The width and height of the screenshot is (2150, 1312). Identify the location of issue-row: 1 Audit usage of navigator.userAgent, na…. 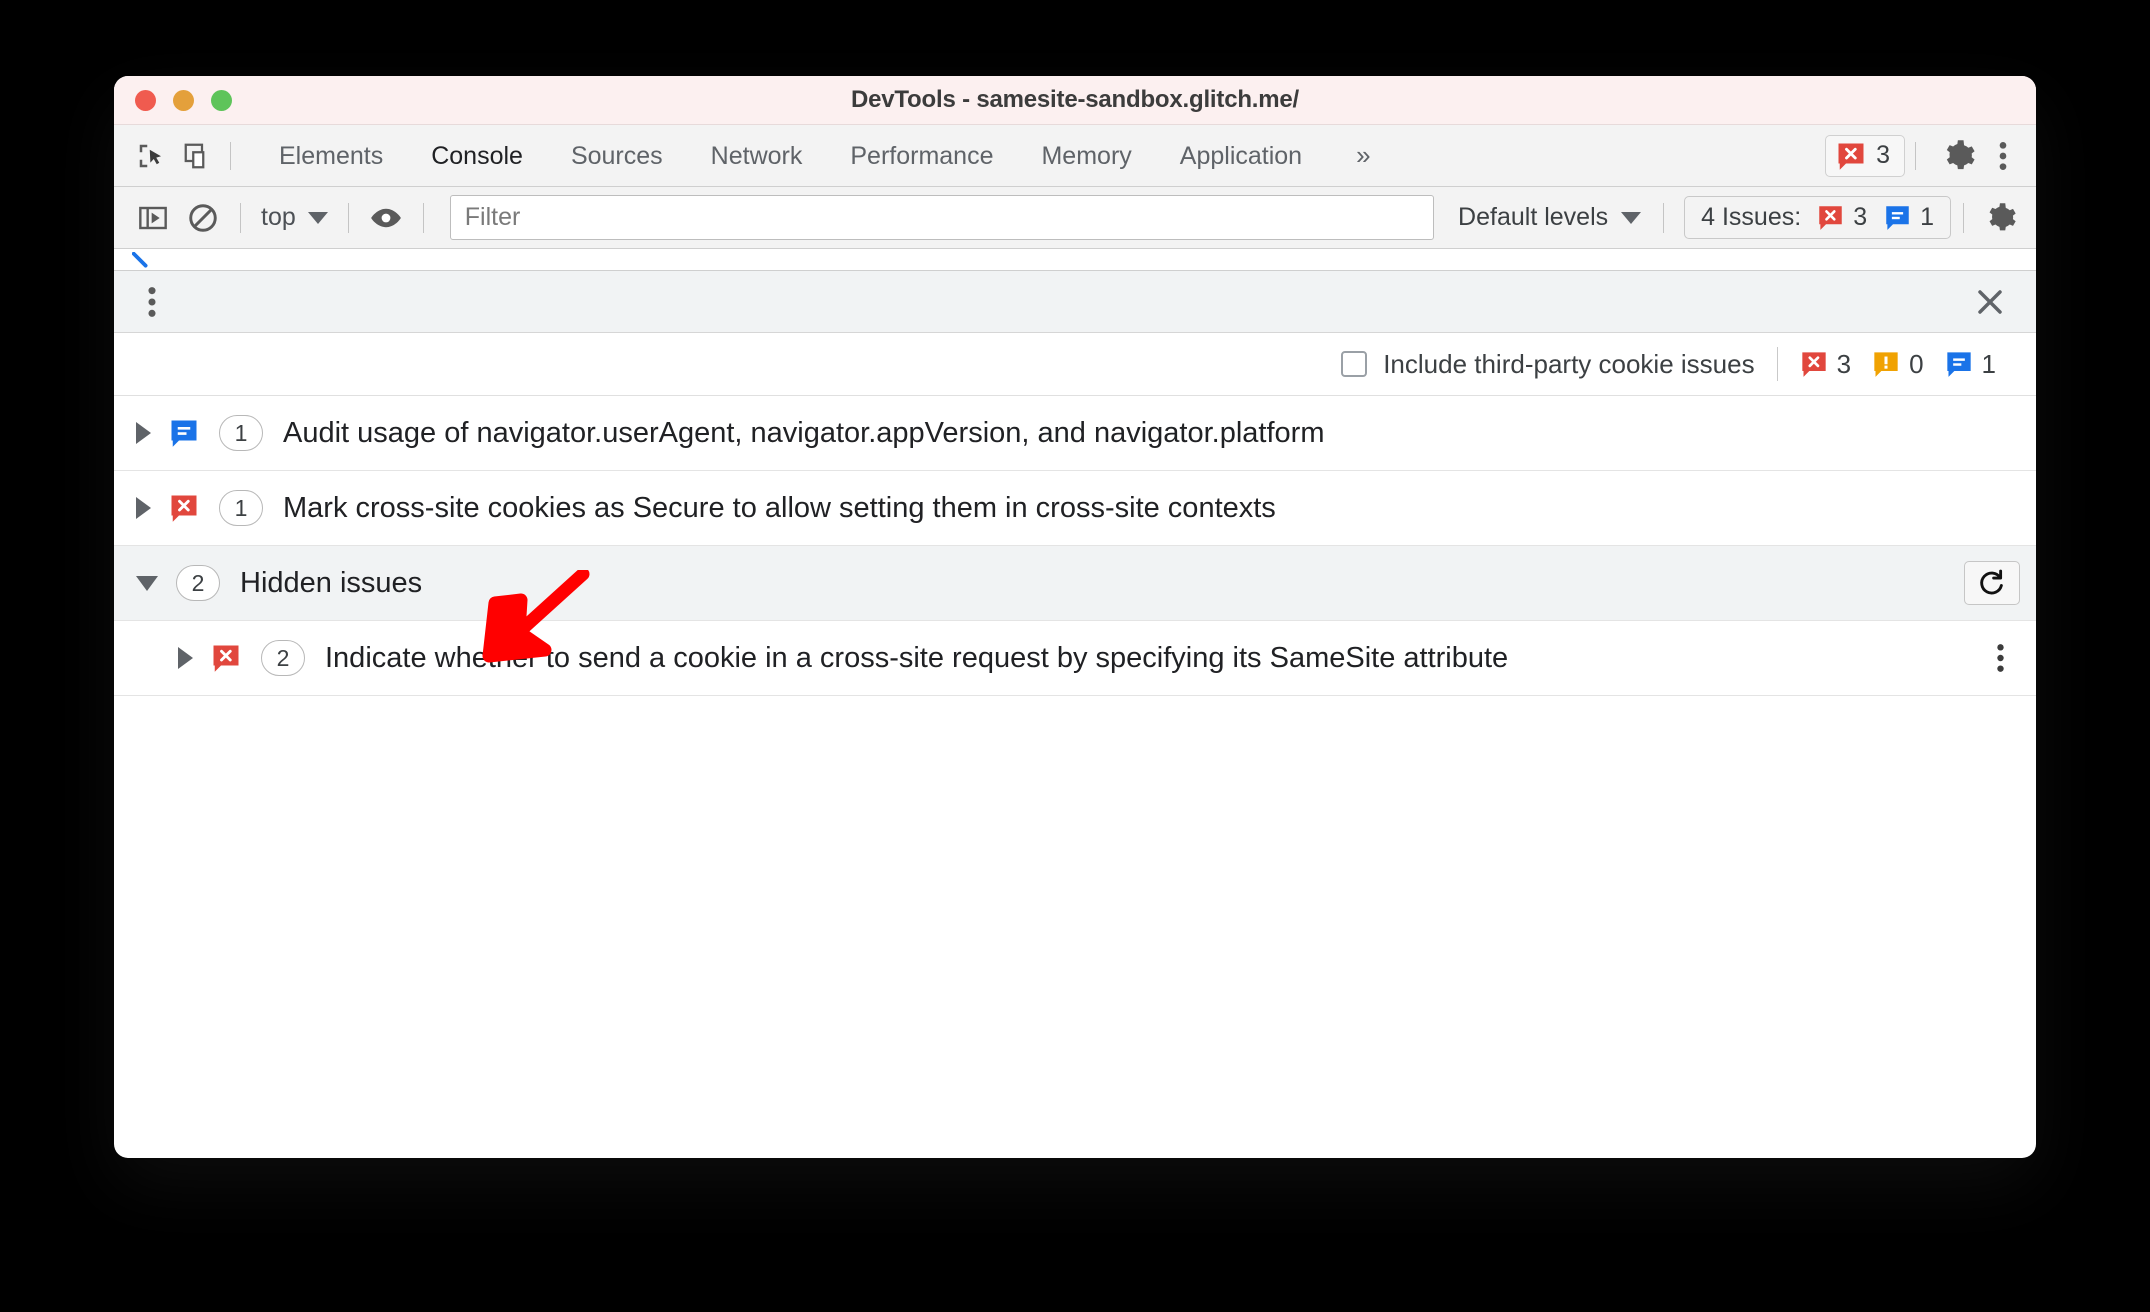
(1075, 433).